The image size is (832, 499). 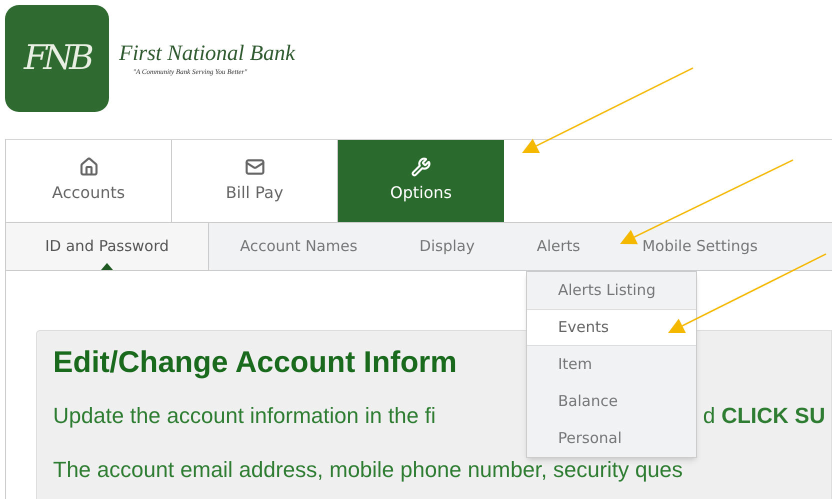 What do you see at coordinates (611, 438) in the screenshot?
I see `dropdown-item: Personal` at bounding box center [611, 438].